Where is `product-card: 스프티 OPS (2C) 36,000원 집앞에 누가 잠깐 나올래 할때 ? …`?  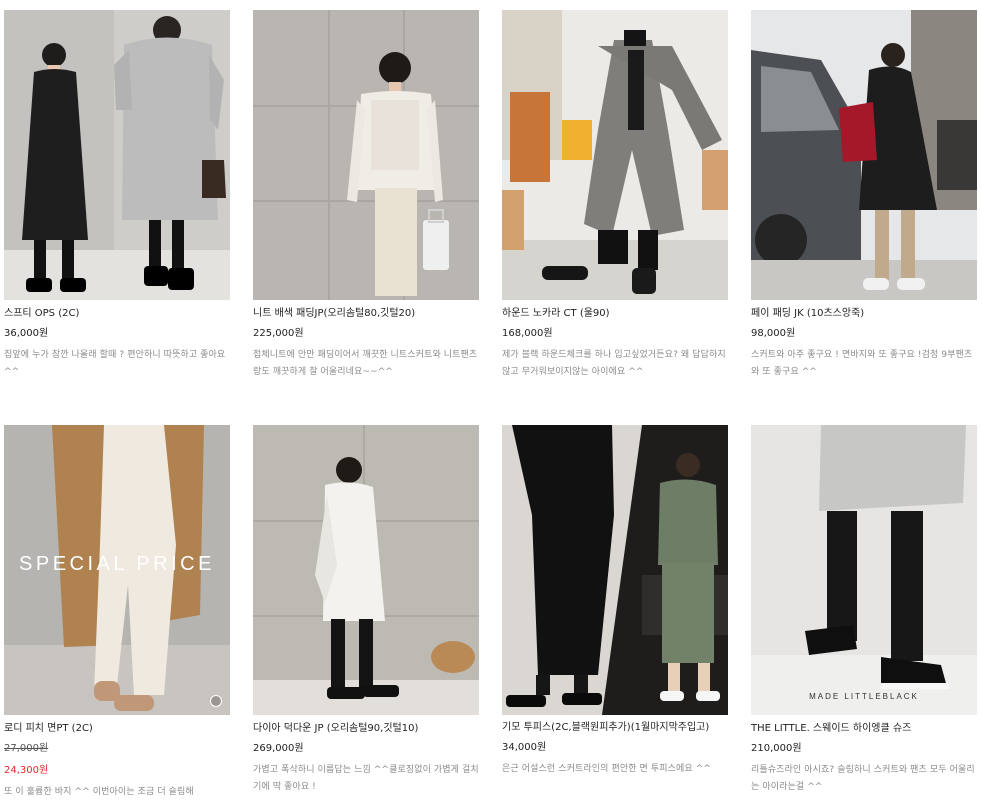
product-card: 스프티 OPS (2C) 36,000원 집앞에 누가 잠깐 나올래 할때 ? … is located at coordinates (117, 195).